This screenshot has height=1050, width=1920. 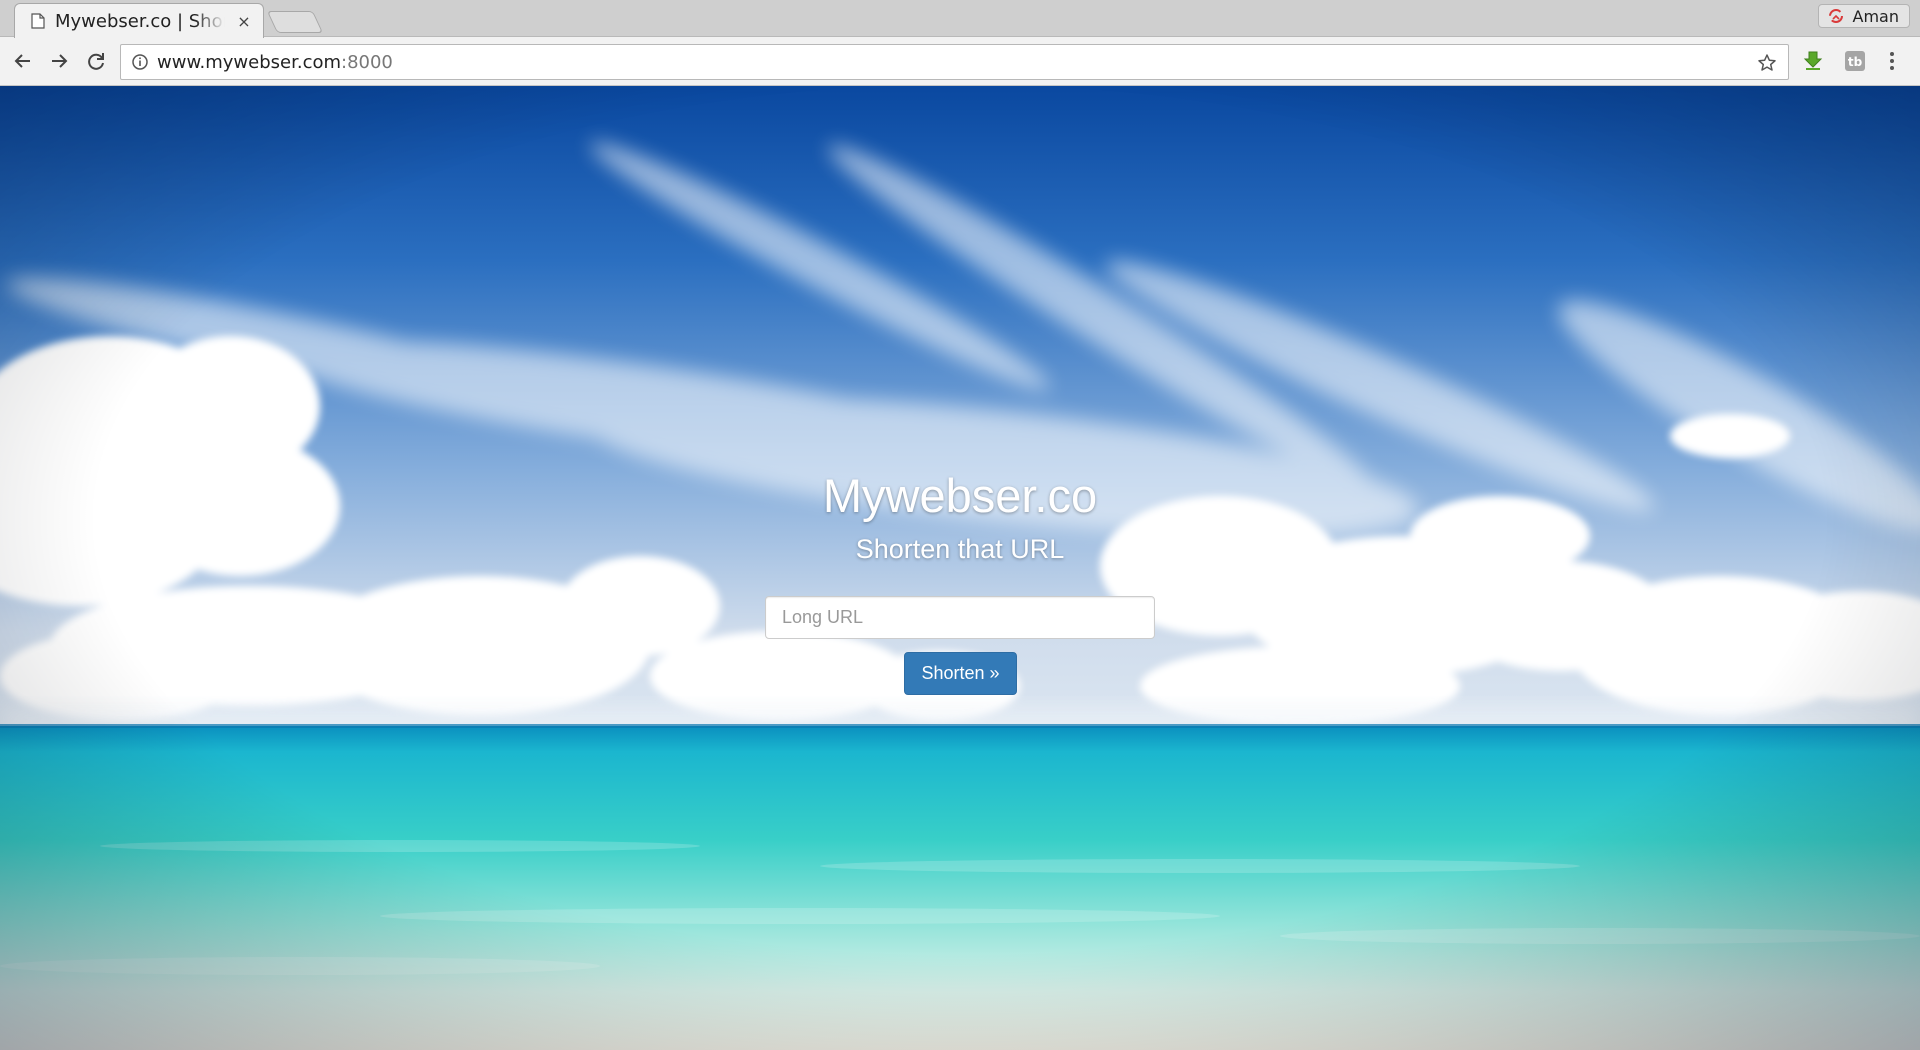 I want to click on browser-toolbar: www.mywebser.com :8000 tb, so click(x=960, y=61).